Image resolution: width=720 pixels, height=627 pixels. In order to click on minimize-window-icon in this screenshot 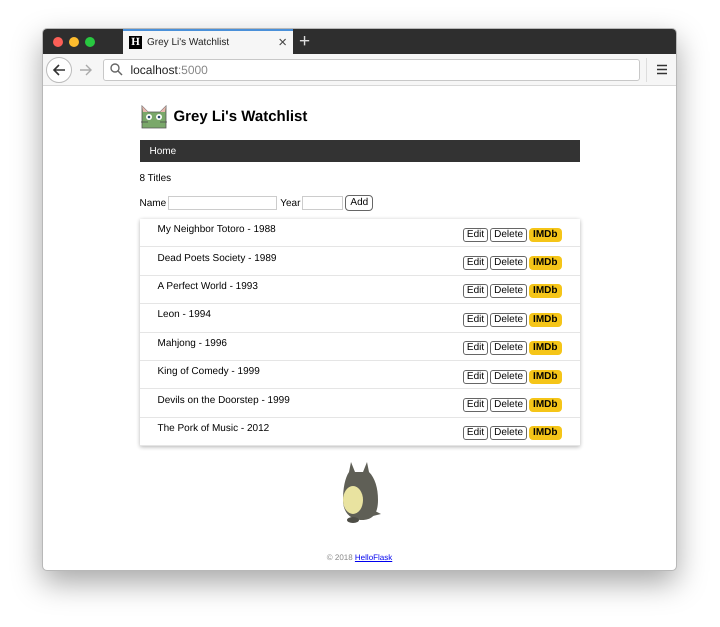, I will do `click(74, 41)`.